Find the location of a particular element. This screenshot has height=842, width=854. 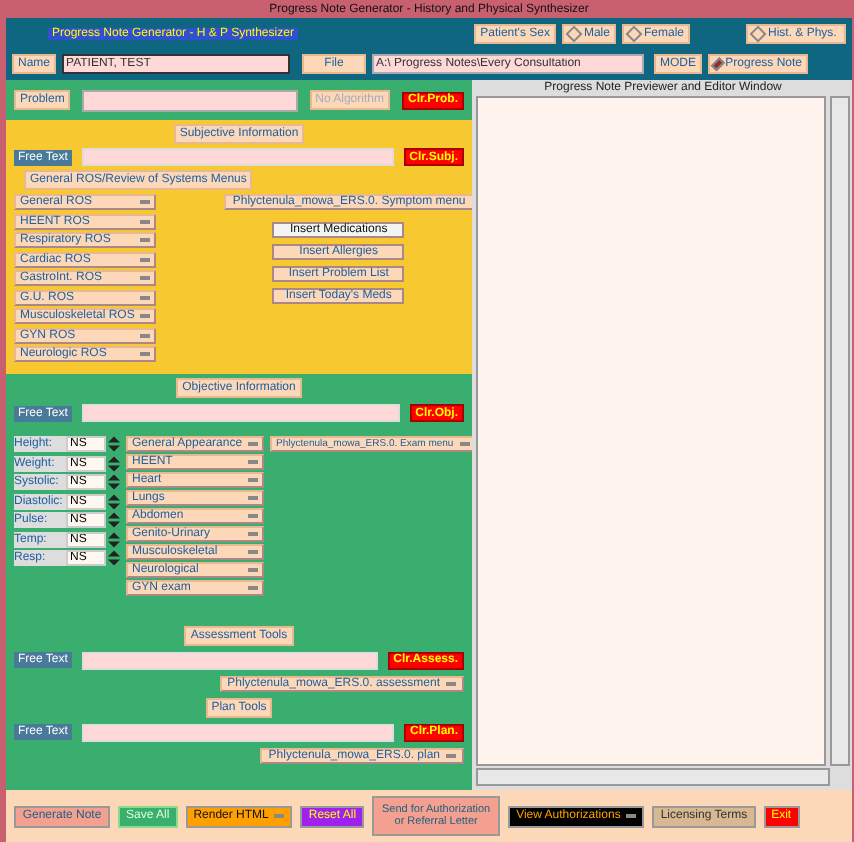

vertical-scrollbar is located at coordinates (840, 431).